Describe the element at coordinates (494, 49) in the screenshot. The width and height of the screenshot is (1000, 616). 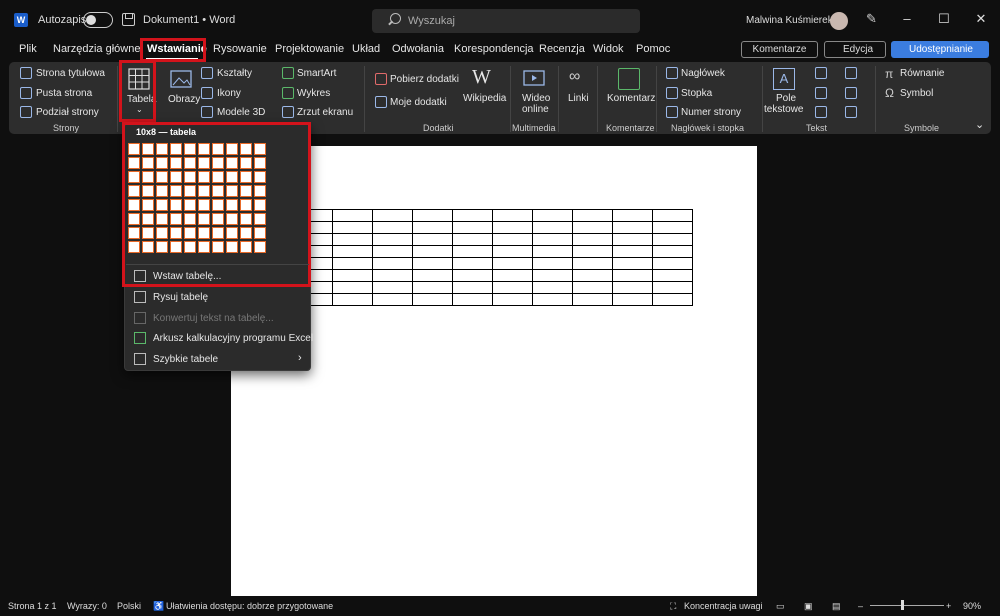
I see `tab-korespondencja: Korespondencja` at that location.